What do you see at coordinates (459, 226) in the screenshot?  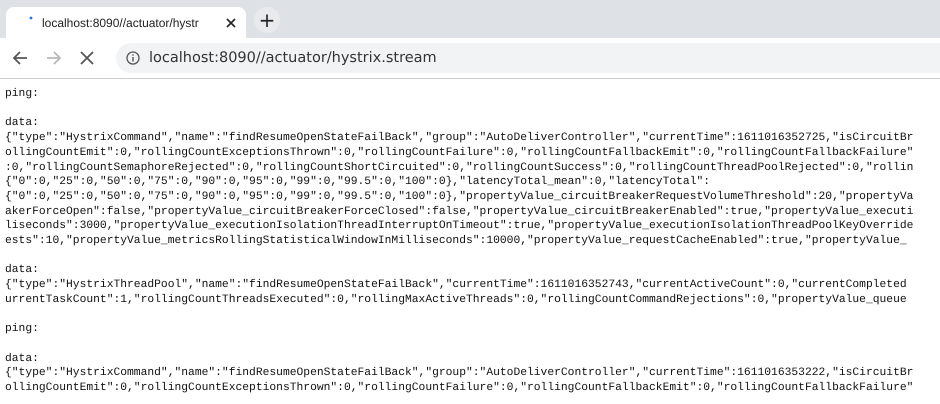 I see `stream-line: liseconds":3000,"propertyValue_executionIsolationThreadInterruptOnTimeout":true,"propertyValue_executionIsolationThreadPoolKeyOverride` at bounding box center [459, 226].